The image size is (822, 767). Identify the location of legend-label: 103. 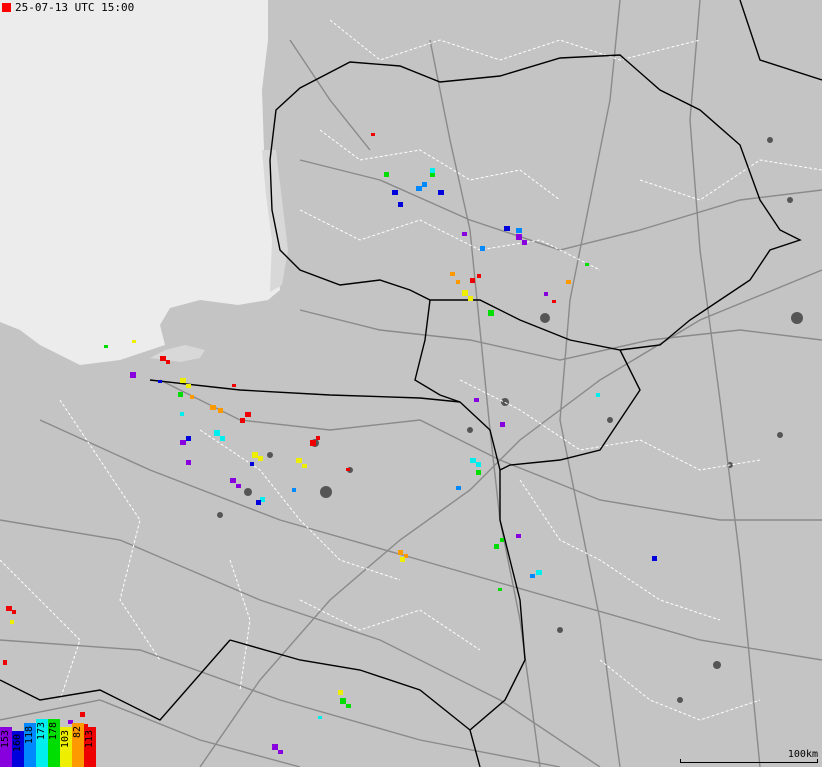
(65, 739).